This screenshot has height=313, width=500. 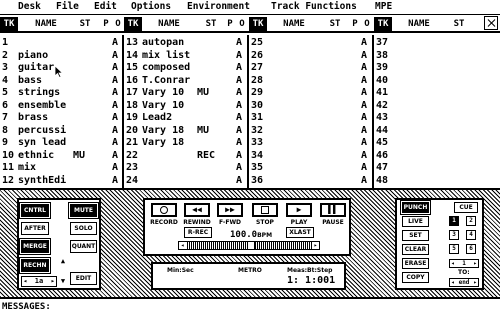 I want to click on record-icon, so click(x=164, y=210).